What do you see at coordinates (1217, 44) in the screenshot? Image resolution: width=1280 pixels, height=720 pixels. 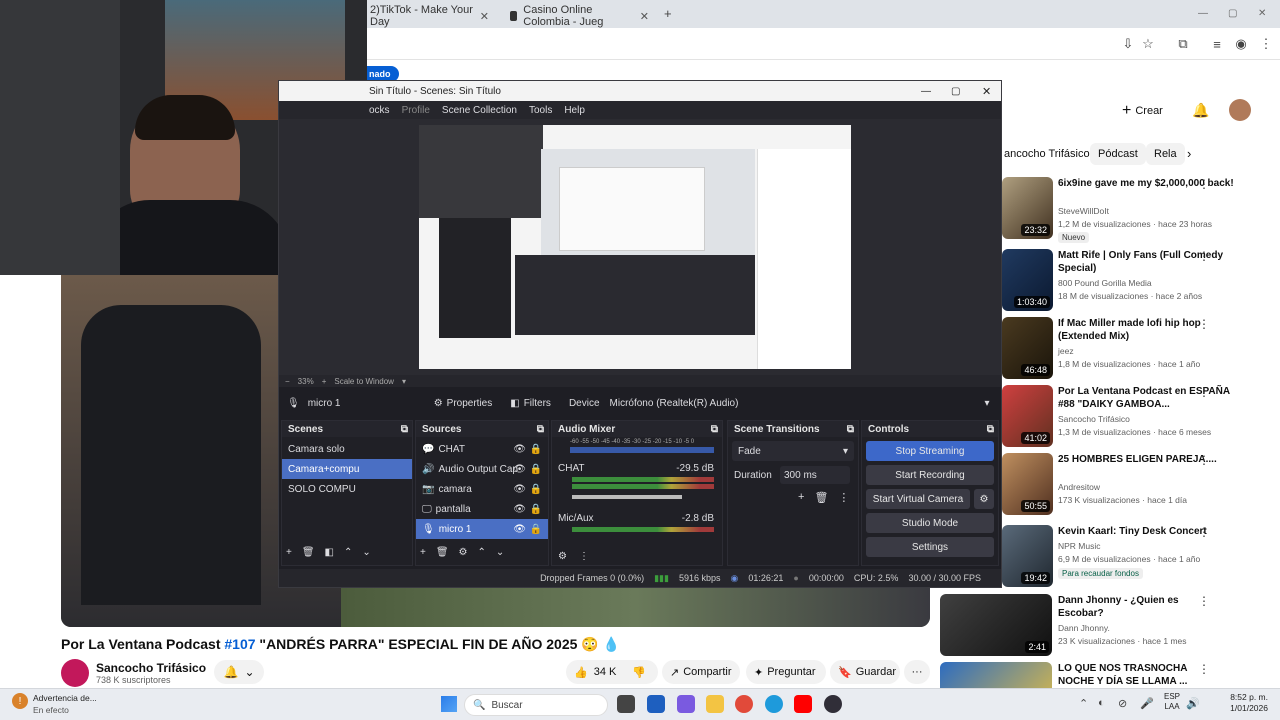 I see `media-queue-icon: ≡` at bounding box center [1217, 44].